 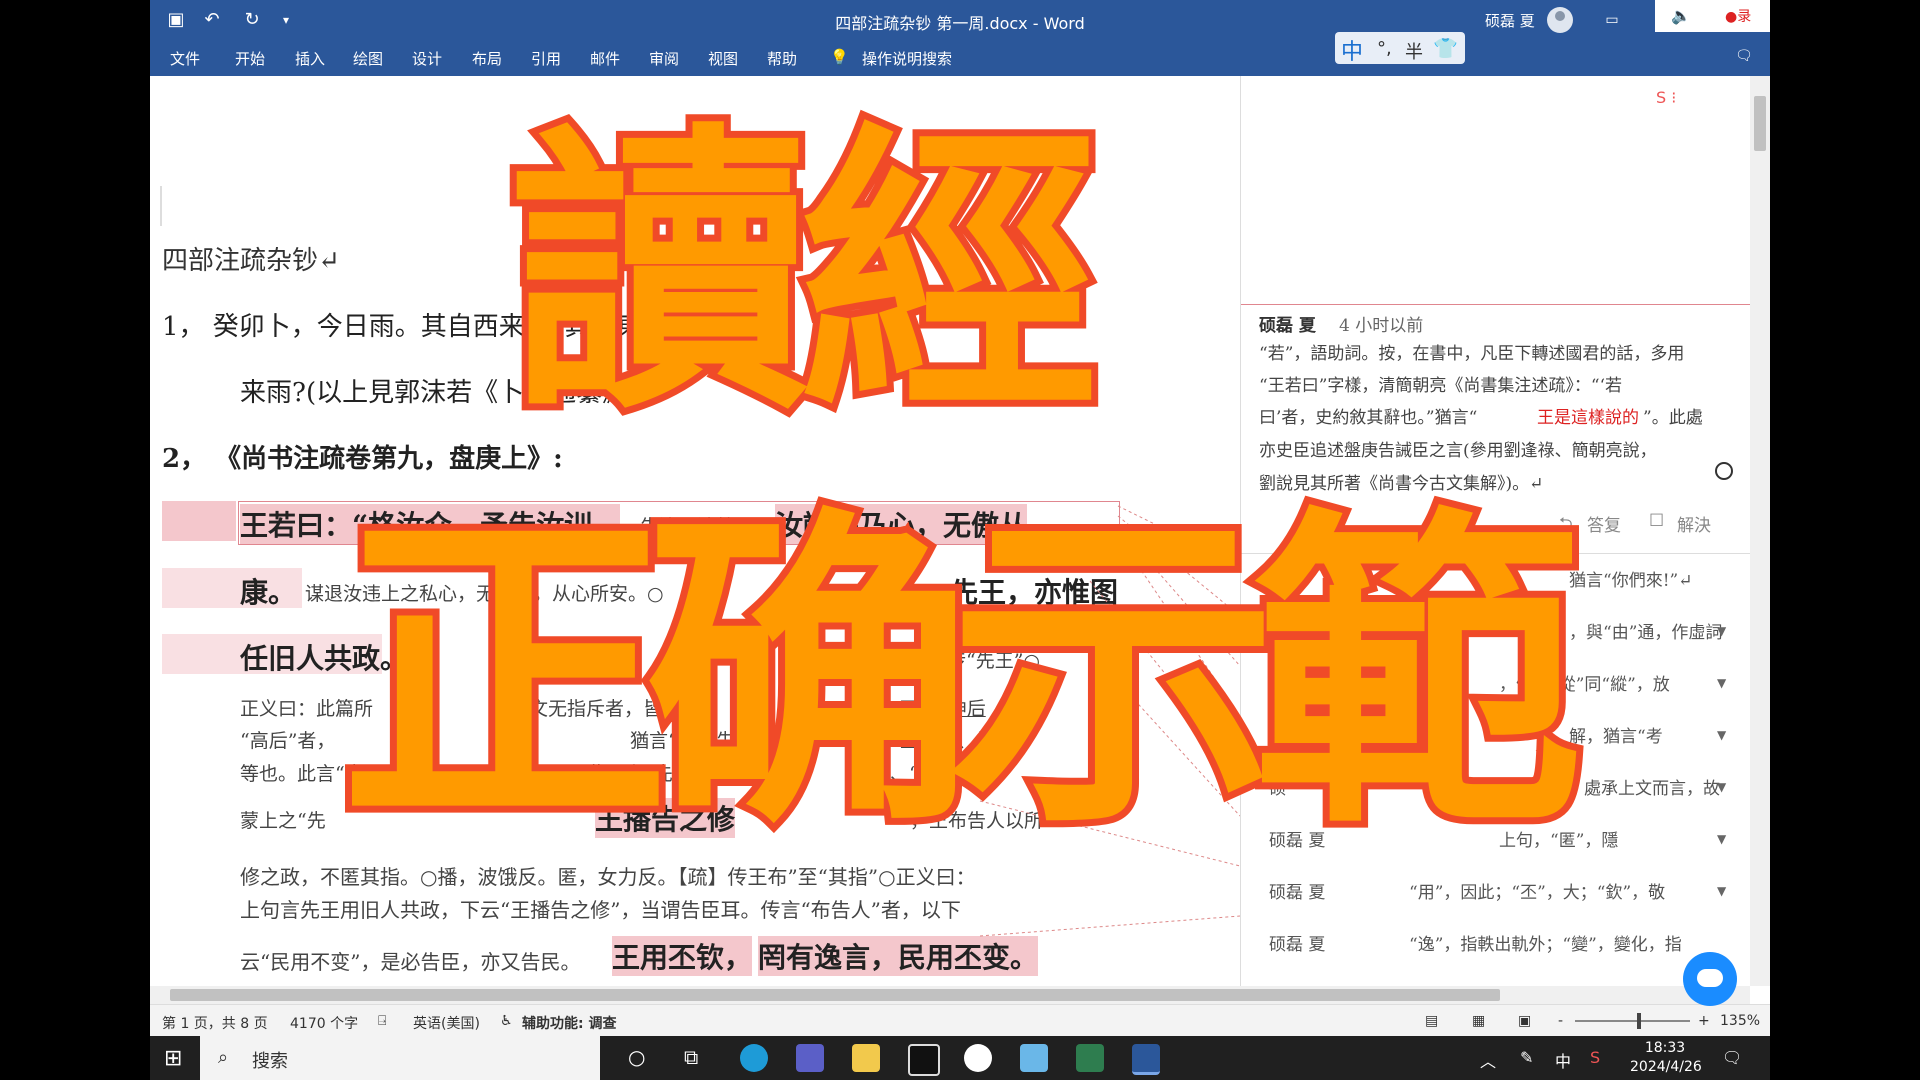 What do you see at coordinates (1526, 1057) in the screenshot?
I see `pen-icon: ✎` at bounding box center [1526, 1057].